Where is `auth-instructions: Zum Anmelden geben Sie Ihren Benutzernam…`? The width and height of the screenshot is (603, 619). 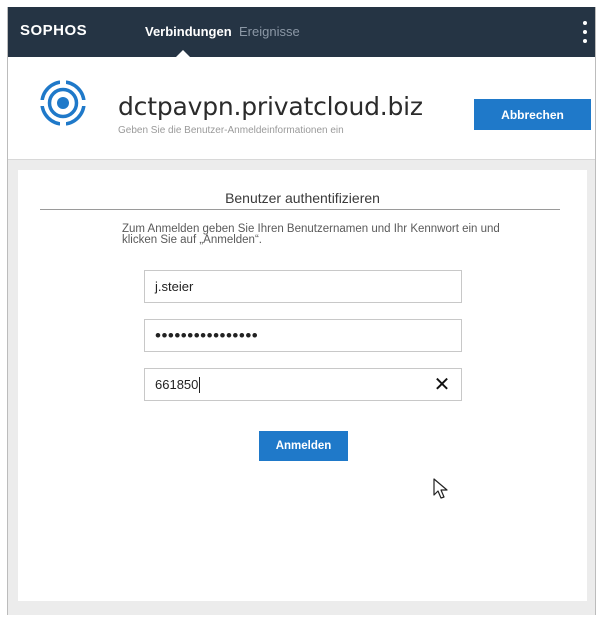 auth-instructions: Zum Anmelden geben Sie Ihren Benutzernam… is located at coordinates (311, 234).